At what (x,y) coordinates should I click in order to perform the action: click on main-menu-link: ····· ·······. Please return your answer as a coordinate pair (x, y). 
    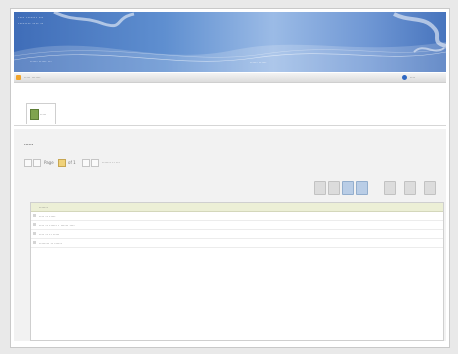
    Looking at the image, I should click on (32, 77).